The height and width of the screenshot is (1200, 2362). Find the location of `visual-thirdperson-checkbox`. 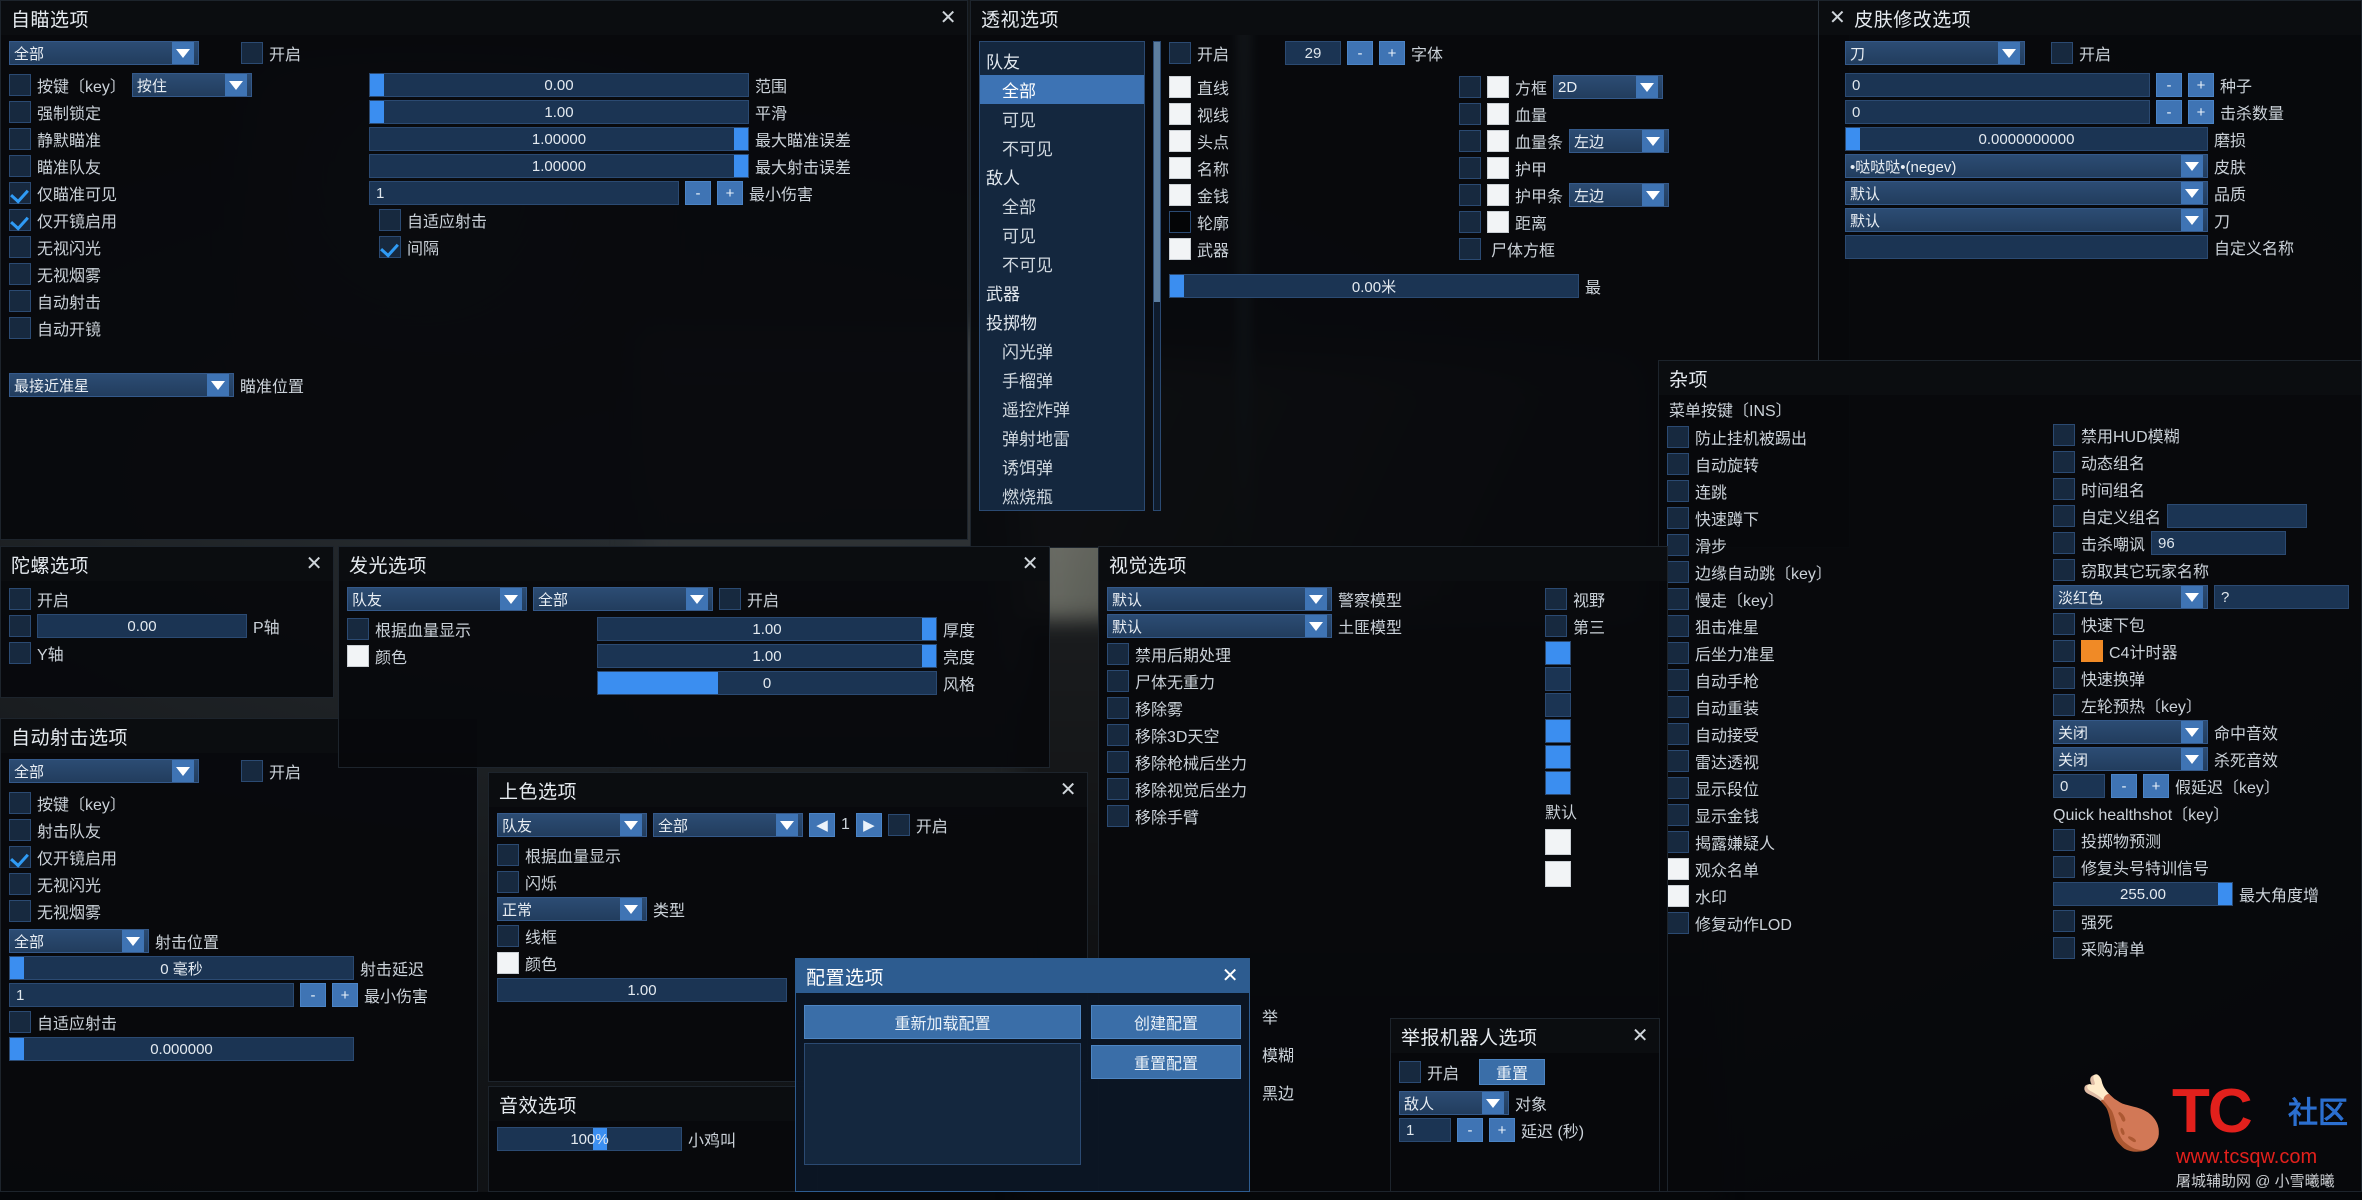

visual-thirdperson-checkbox is located at coordinates (1556, 626).